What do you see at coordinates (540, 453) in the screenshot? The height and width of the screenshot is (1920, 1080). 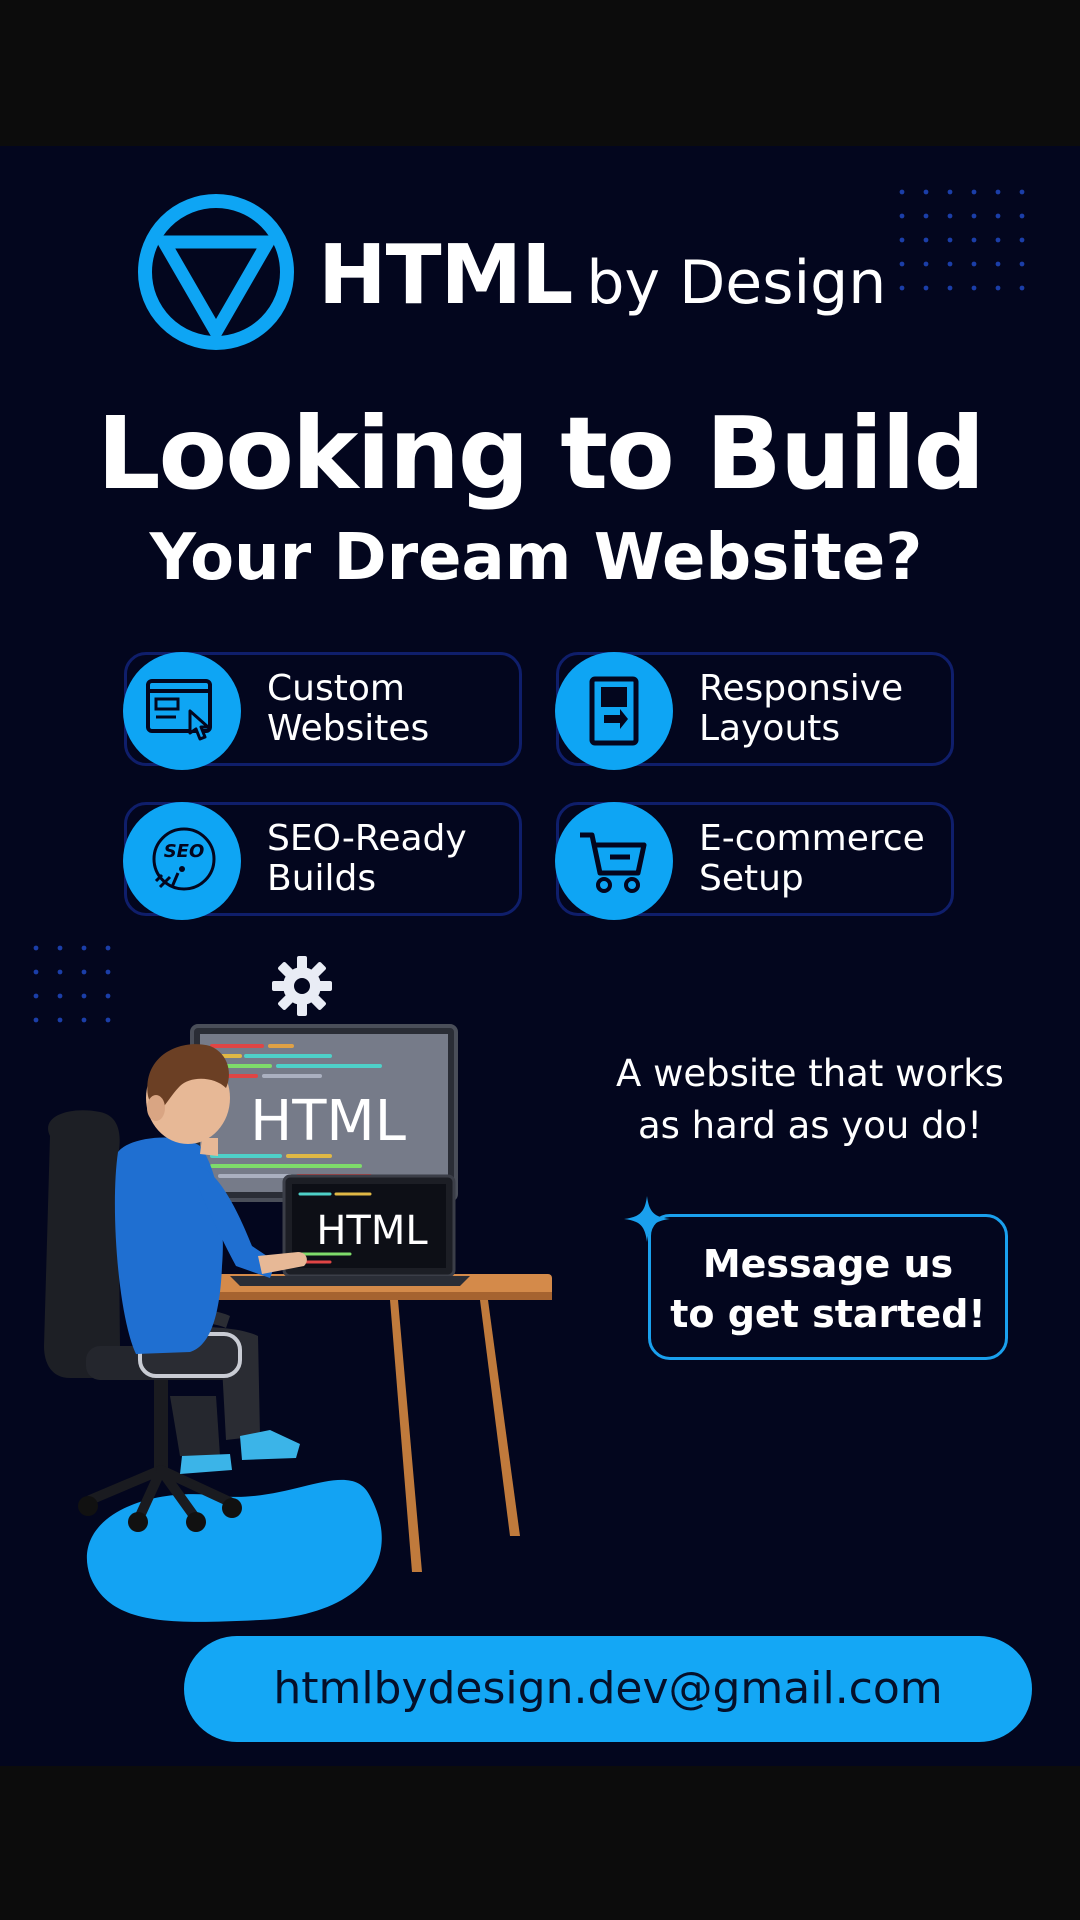 I see `headline-line-1: Looking to Build` at bounding box center [540, 453].